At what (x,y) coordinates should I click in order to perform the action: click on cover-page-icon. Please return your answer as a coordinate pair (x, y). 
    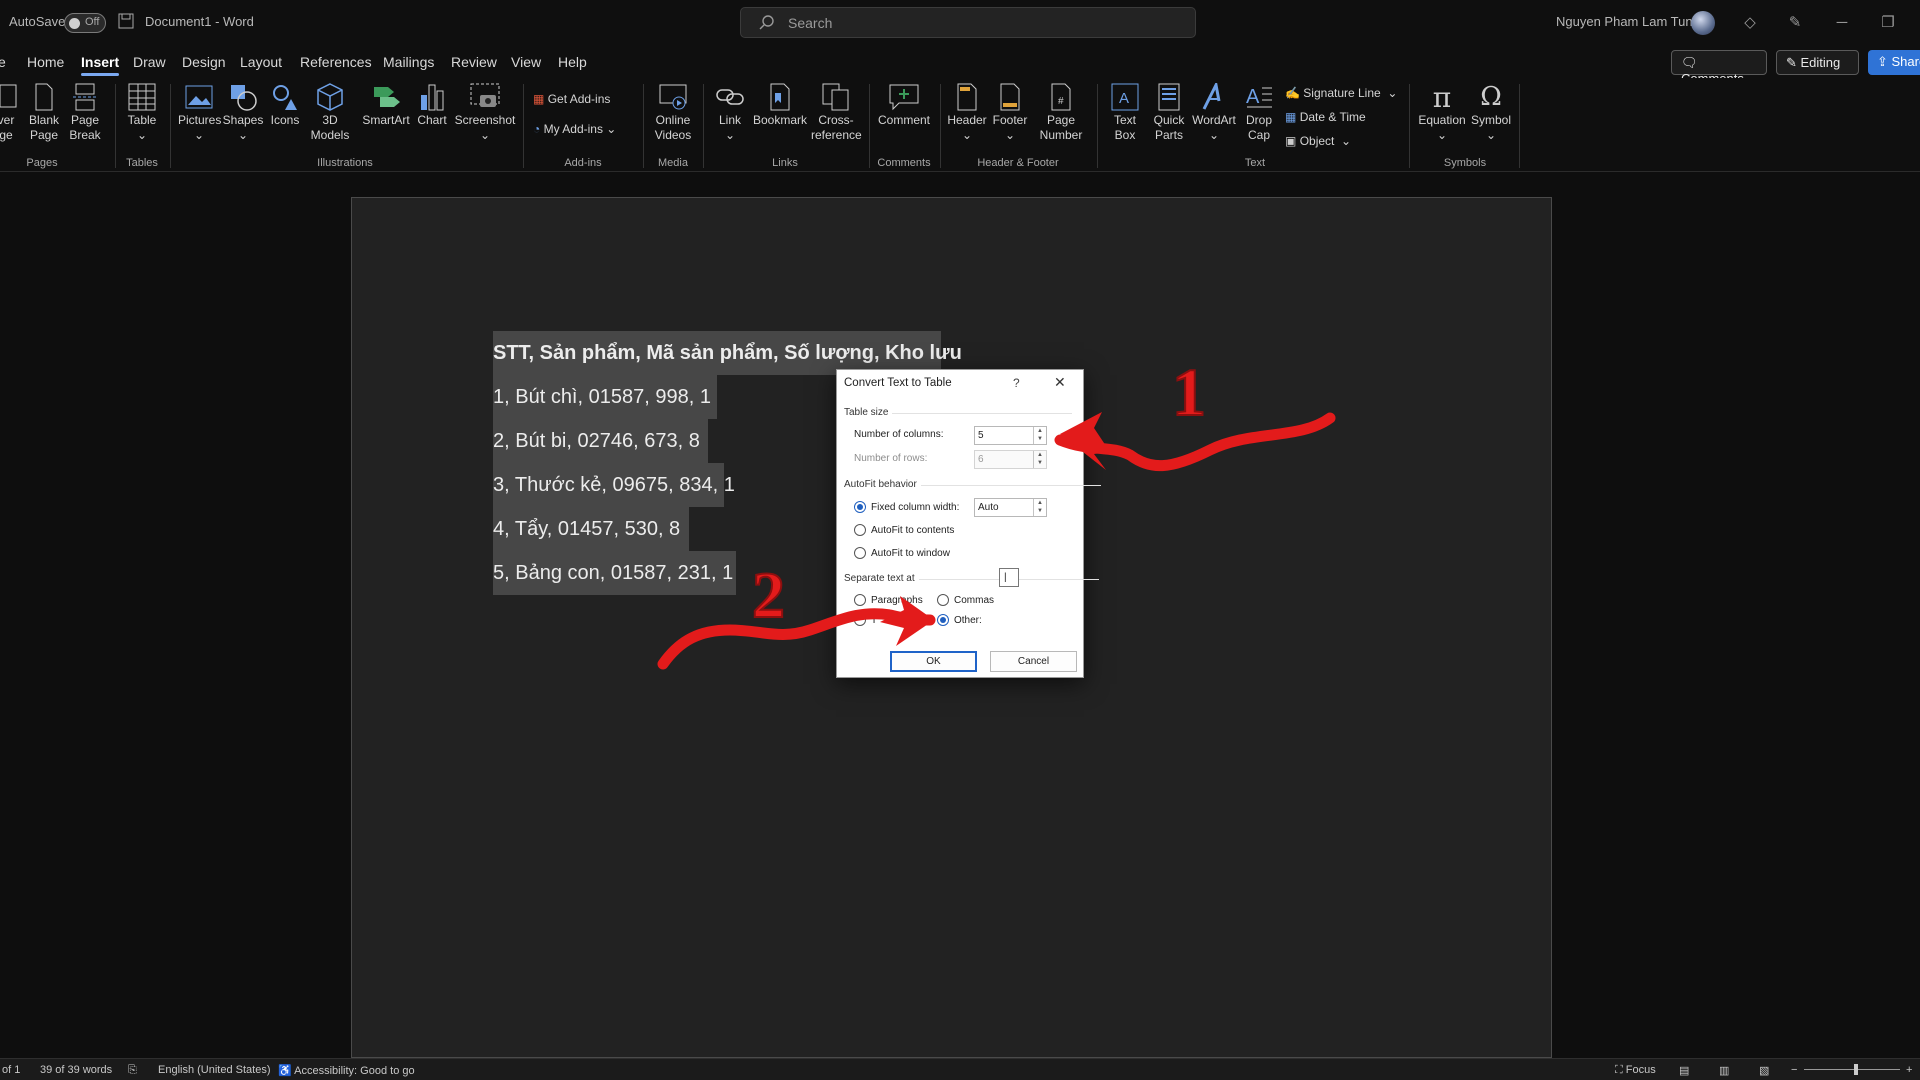
    Looking at the image, I should click on (12, 97).